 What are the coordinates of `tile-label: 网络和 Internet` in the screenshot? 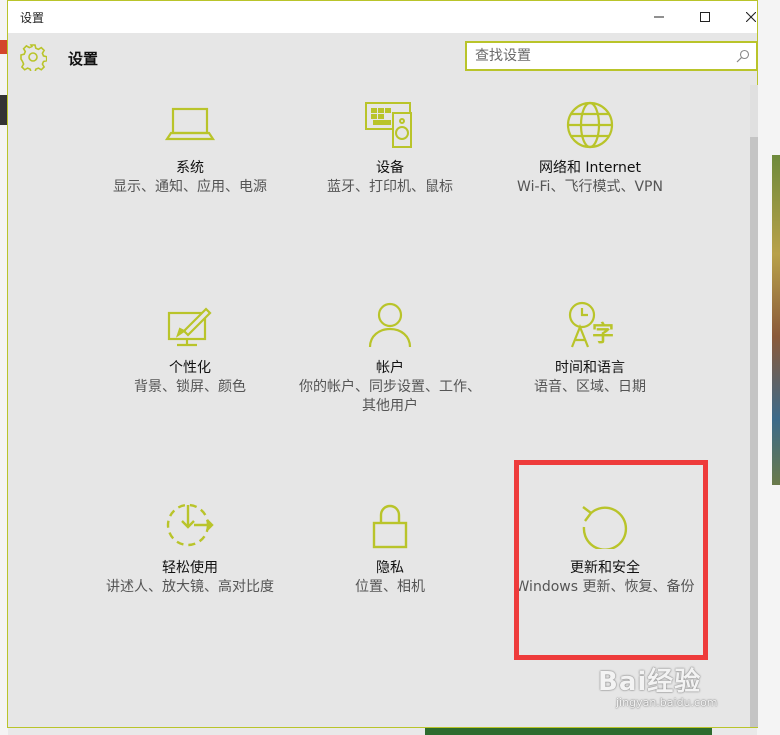 It's located at (590, 168).